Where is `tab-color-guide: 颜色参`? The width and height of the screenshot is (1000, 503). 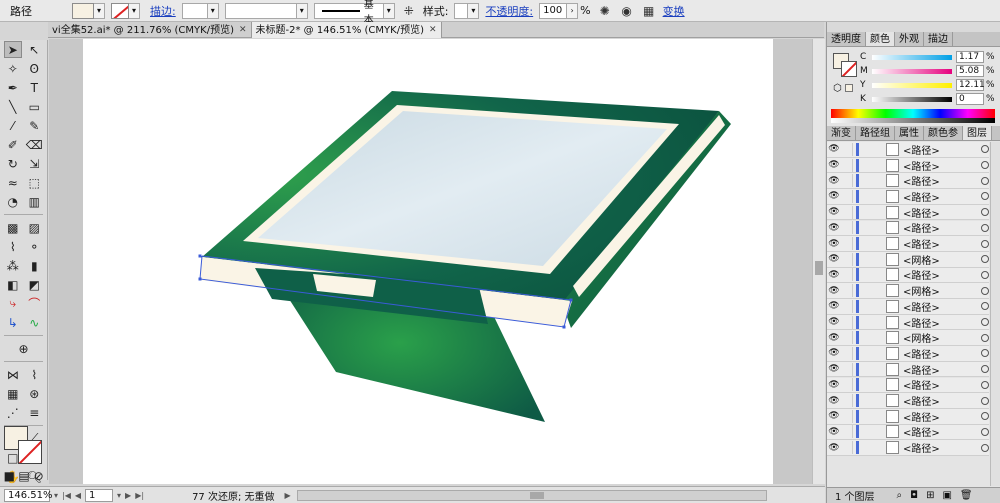 tab-color-guide: 颜色参 is located at coordinates (943, 133).